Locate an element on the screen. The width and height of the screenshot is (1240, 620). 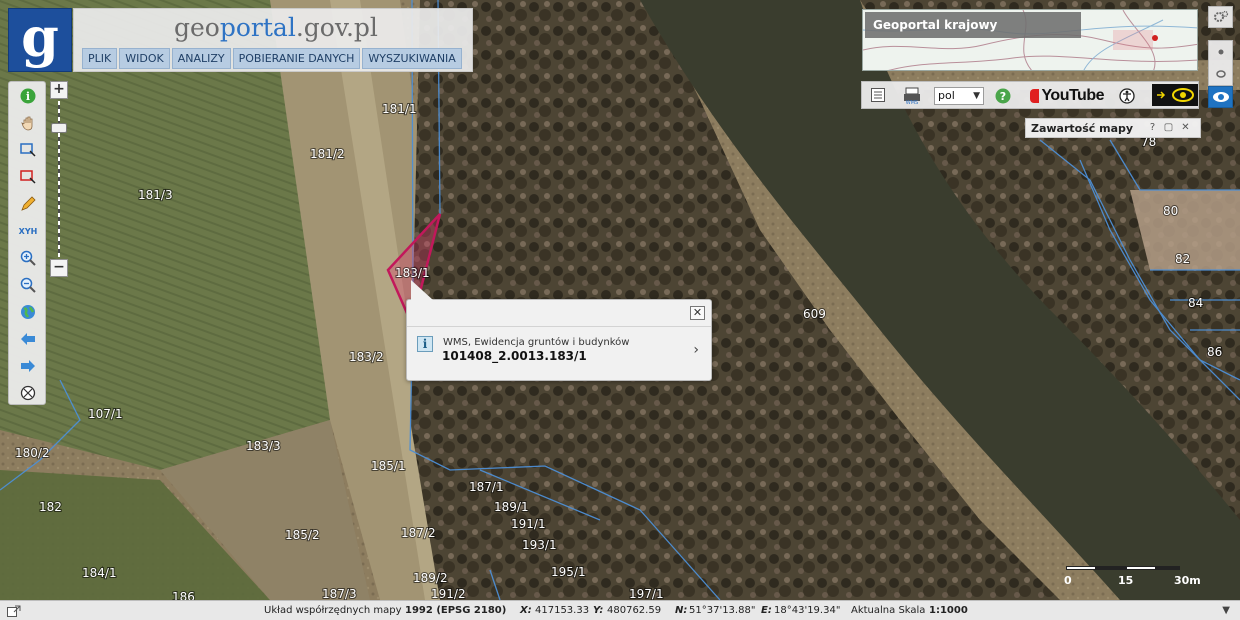
visibility-eye-icon is located at coordinates (1220, 97).